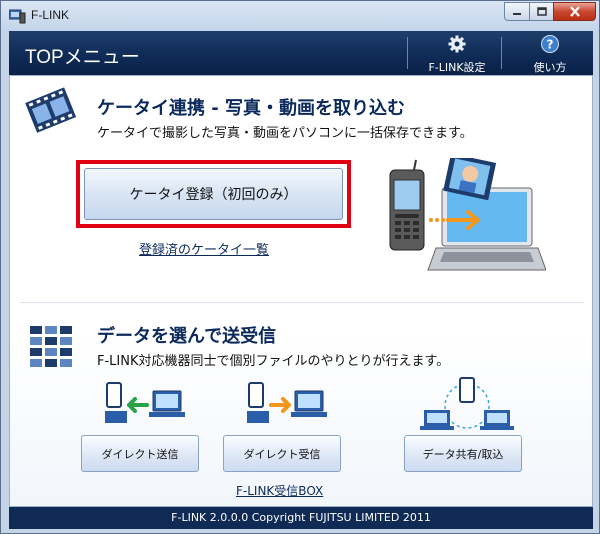 The image size is (600, 534). I want to click on phone-to-pc-illustration, so click(467, 214).